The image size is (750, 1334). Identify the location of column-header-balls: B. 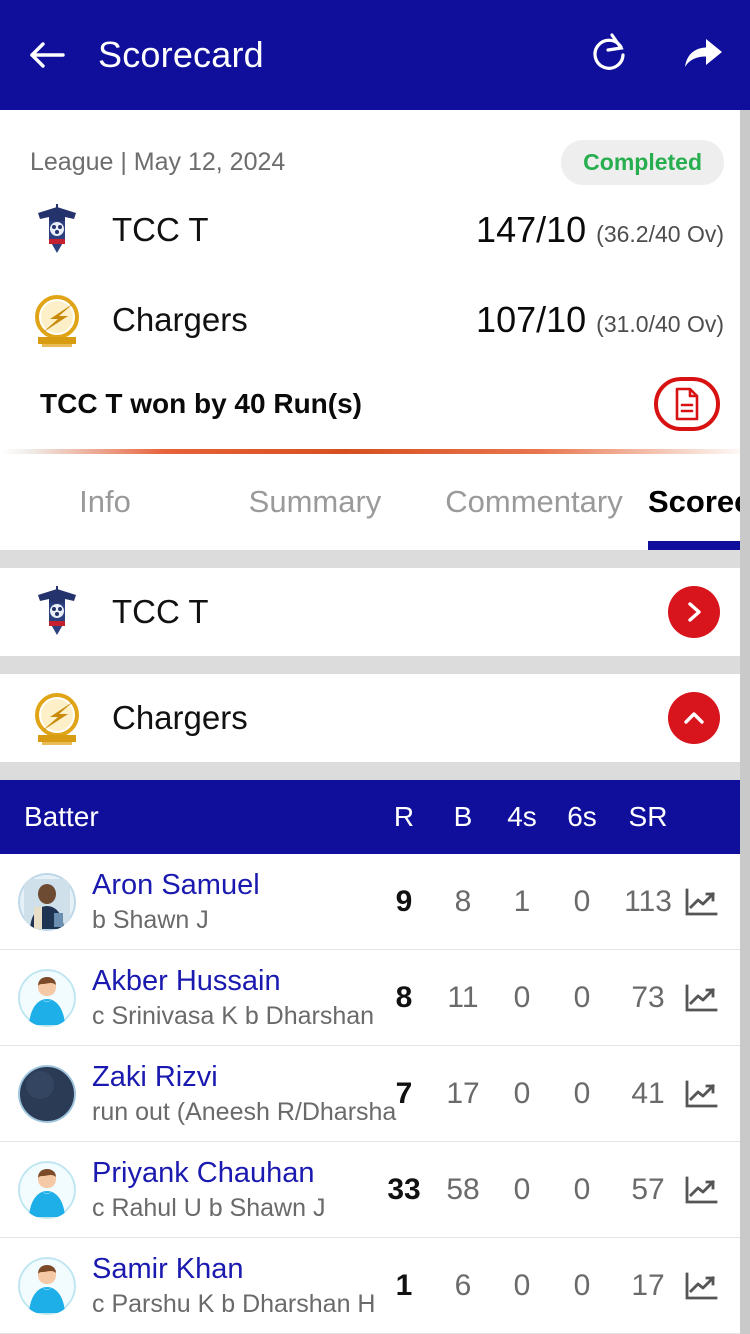
(463, 816).